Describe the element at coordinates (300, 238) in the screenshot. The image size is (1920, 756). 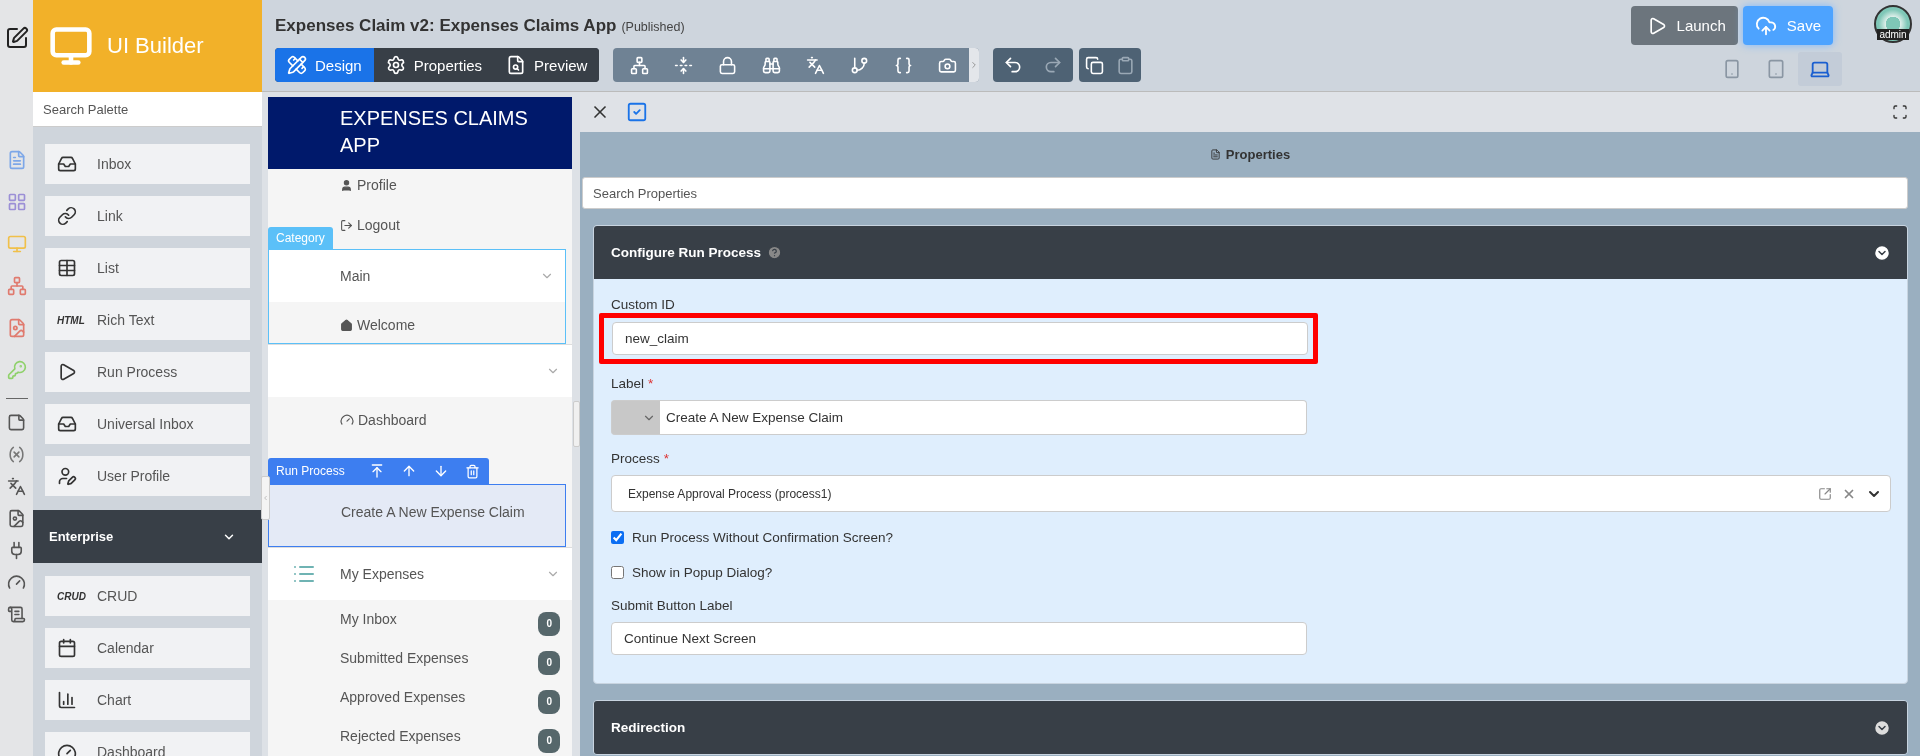
I see `selection-tag: Category` at that location.